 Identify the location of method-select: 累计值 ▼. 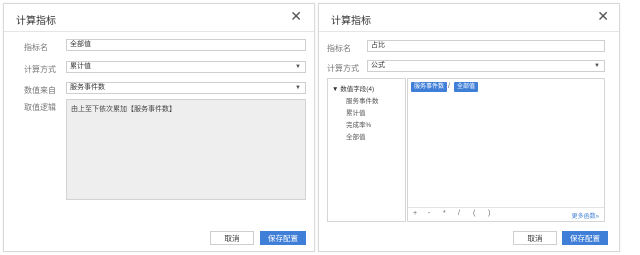
(186, 67).